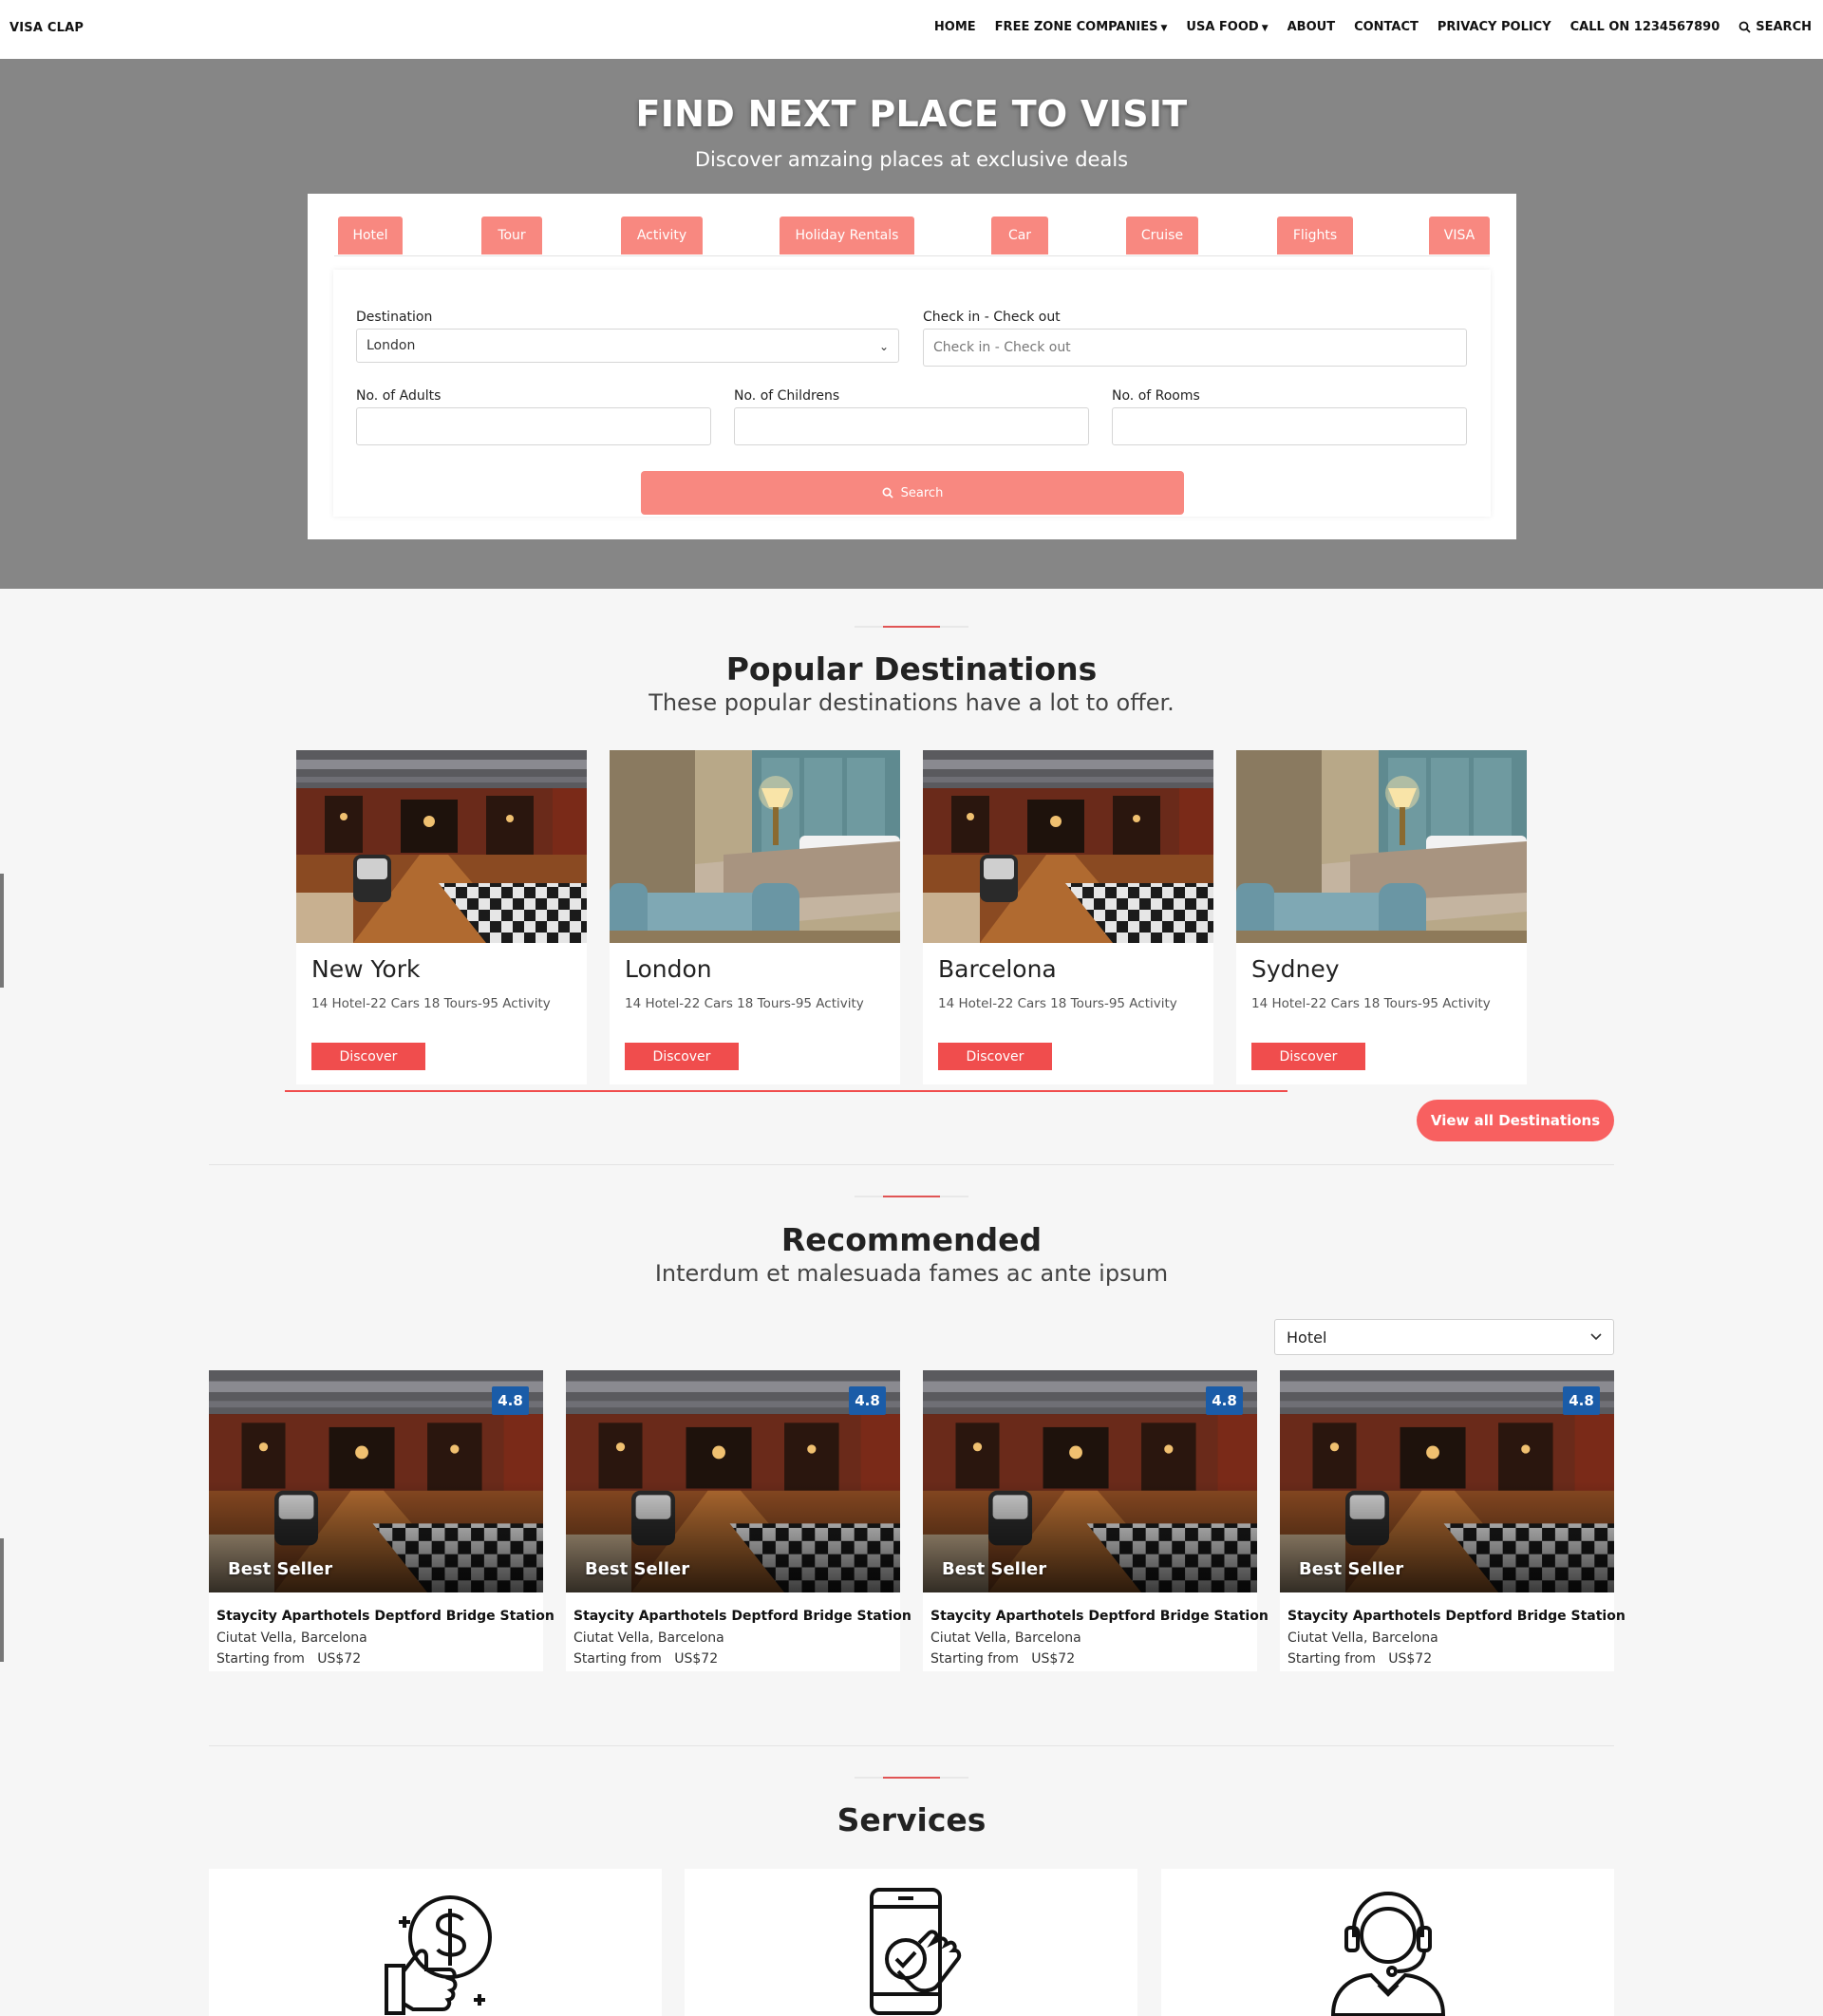  I want to click on nav-search: SEARCH, so click(1775, 27).